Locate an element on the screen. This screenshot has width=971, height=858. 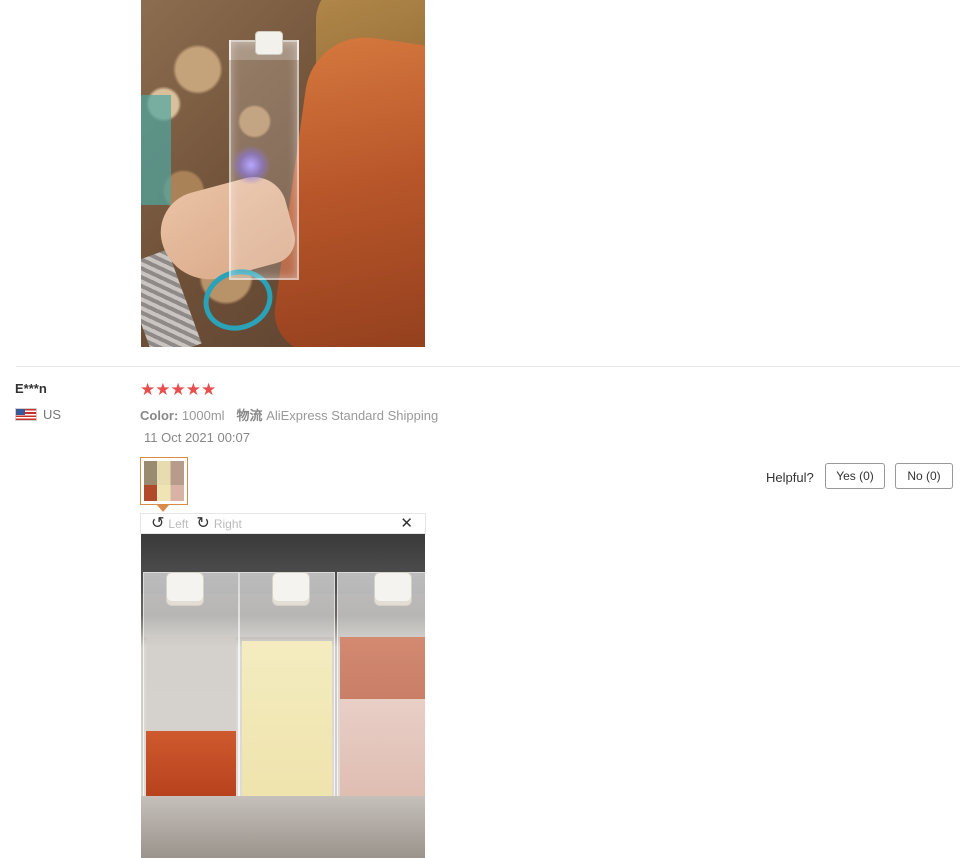
rotate-right-icon: ↻ is located at coordinates (203, 523).